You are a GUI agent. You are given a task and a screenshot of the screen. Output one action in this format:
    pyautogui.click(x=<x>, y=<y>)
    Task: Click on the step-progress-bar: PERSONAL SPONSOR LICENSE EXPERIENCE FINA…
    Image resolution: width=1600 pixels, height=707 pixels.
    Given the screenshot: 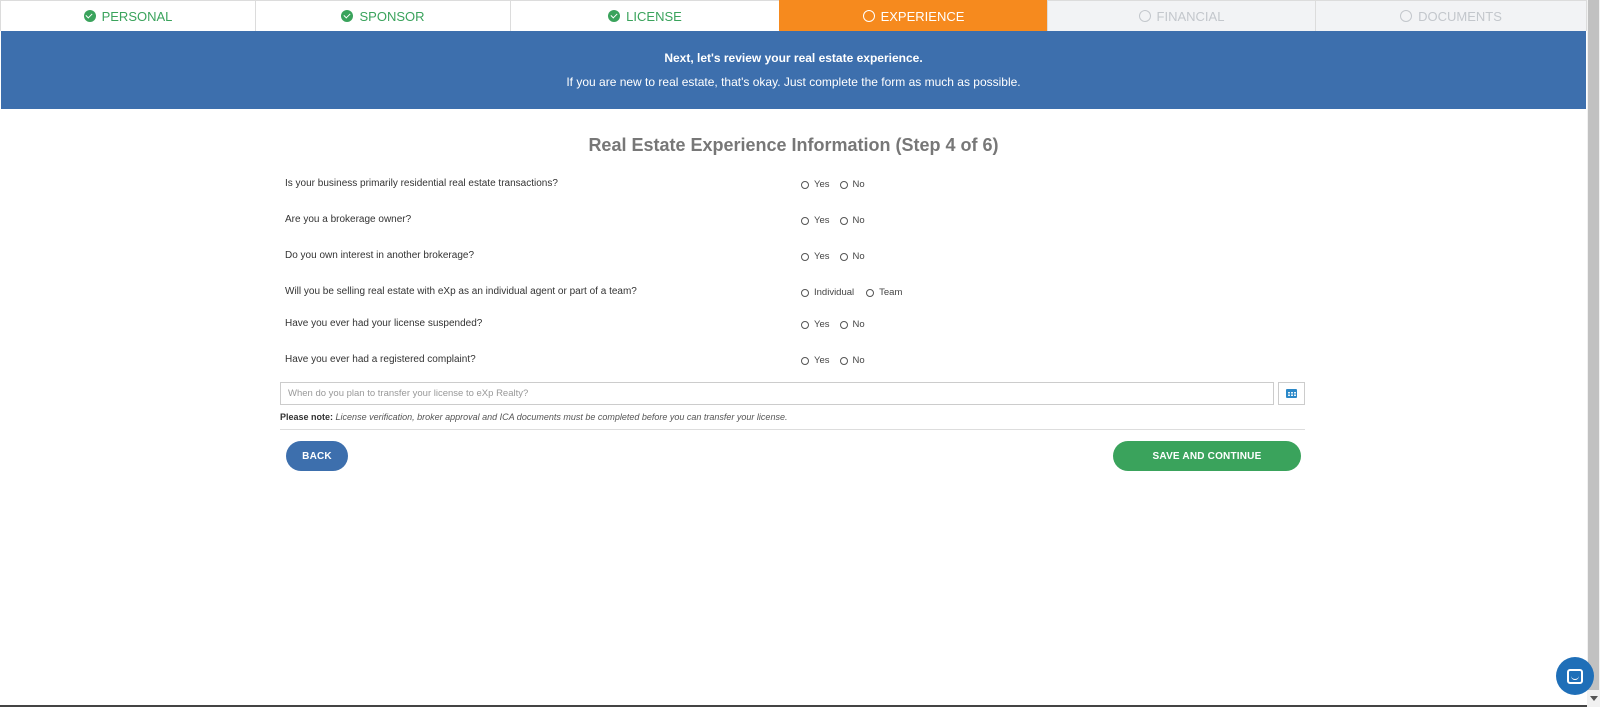 What is the action you would take?
    pyautogui.click(x=793, y=15)
    